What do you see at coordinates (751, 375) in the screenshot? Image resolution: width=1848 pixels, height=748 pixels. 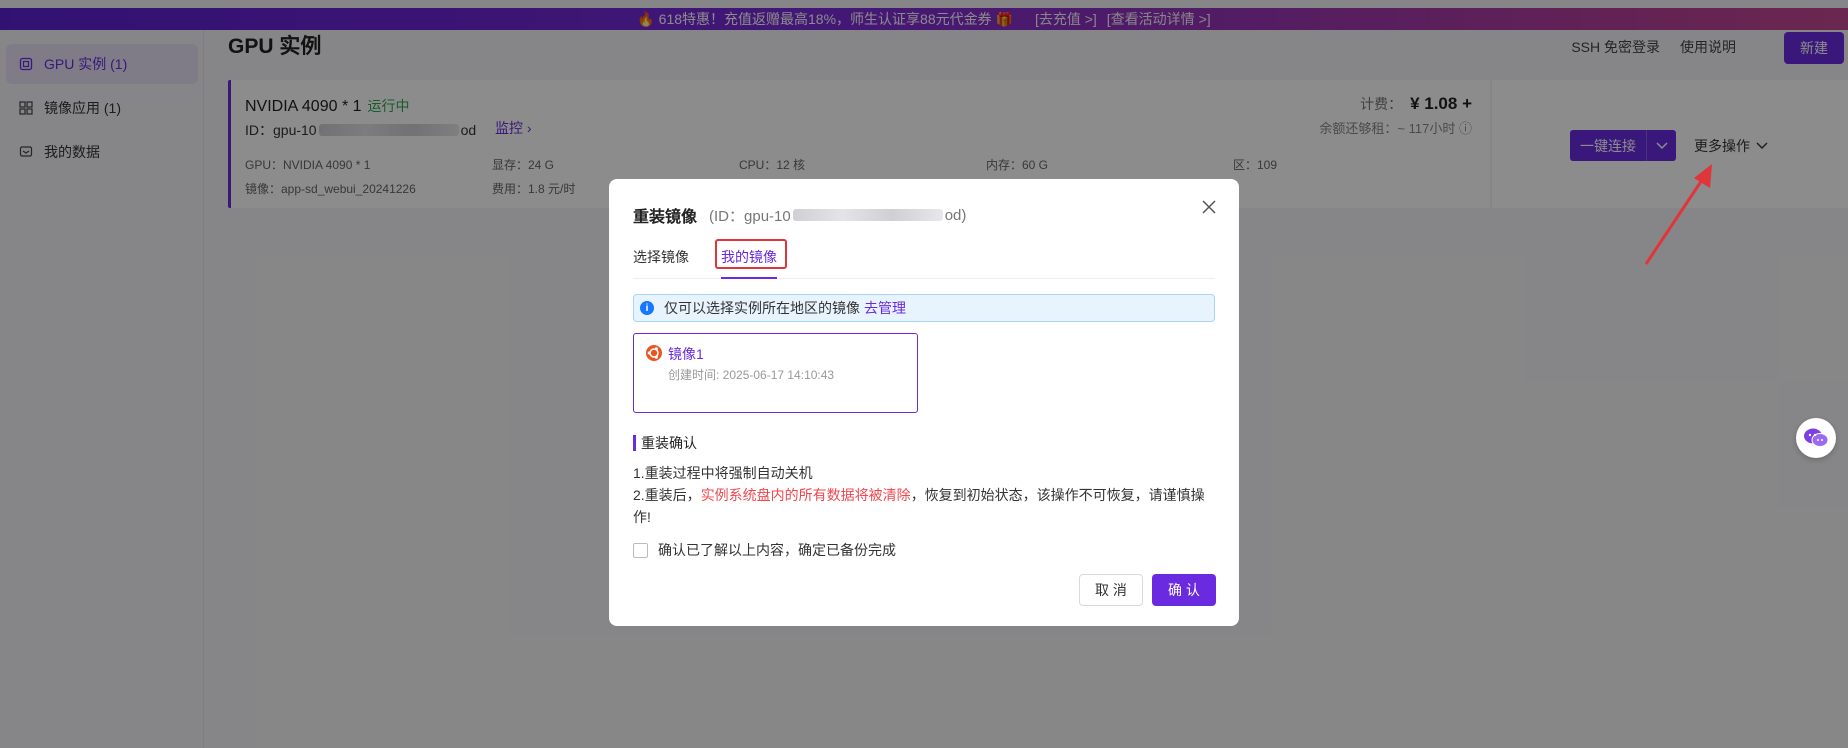 I see `image-created-time: 创建时间: 2025-06-17 14:10:43` at bounding box center [751, 375].